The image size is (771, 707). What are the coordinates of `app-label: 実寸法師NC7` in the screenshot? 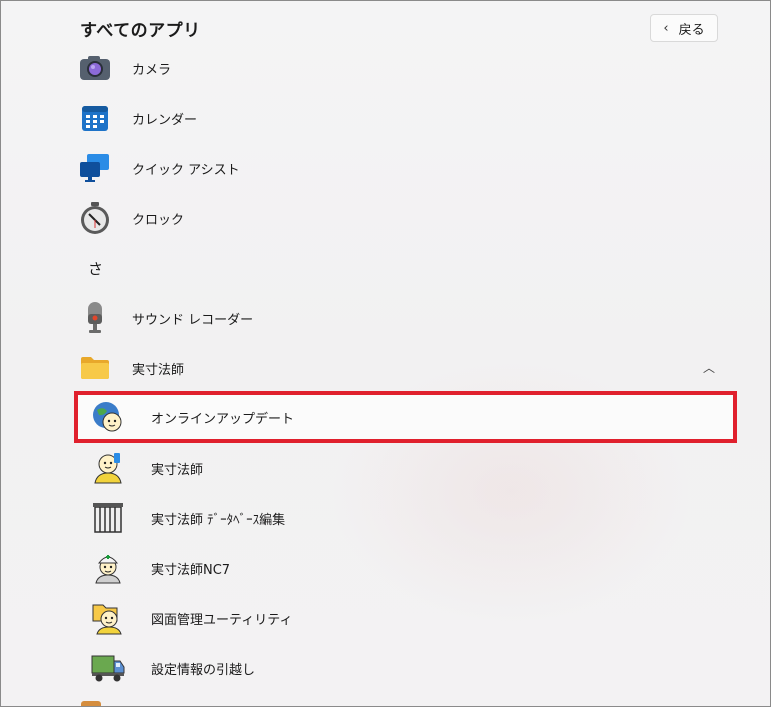 It's located at (191, 570).